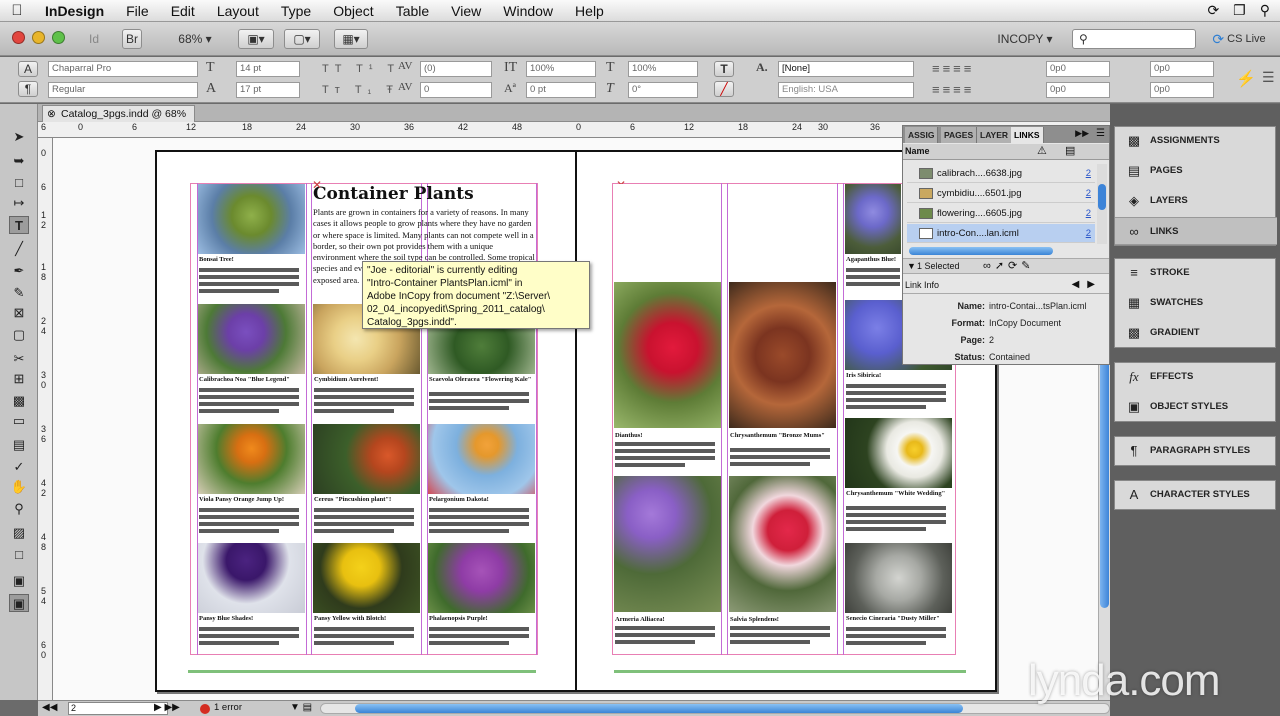 This screenshot has width=1280, height=716. Describe the element at coordinates (953, 68) in the screenshot. I see `align-buttons-row1: ≡≡≡≡` at that location.